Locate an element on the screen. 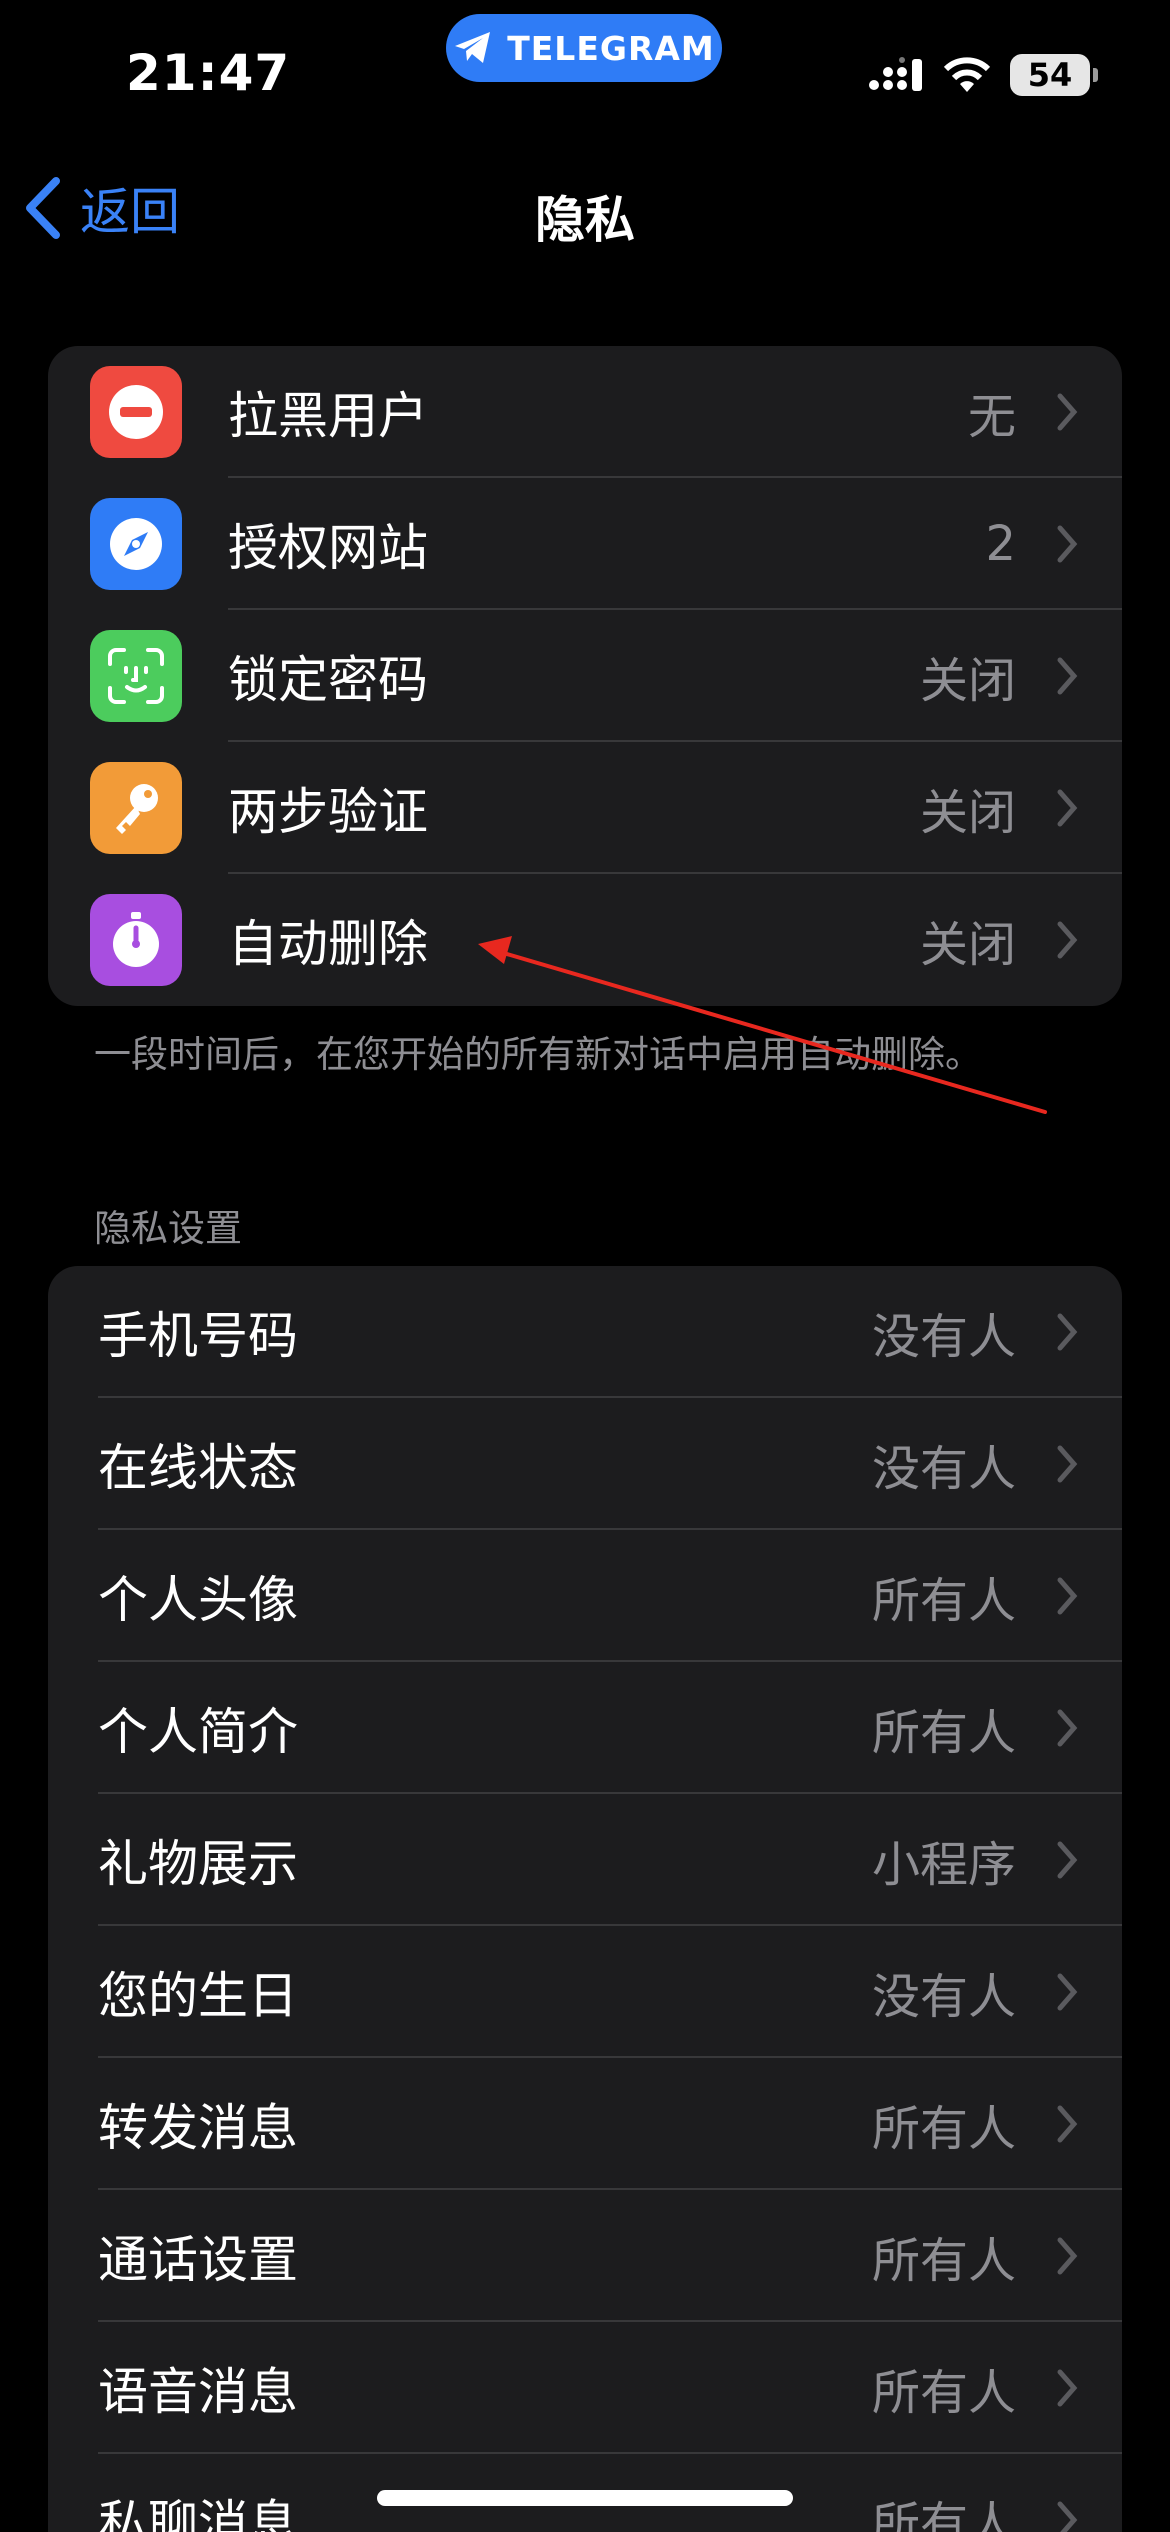  item-label: 在线状态 is located at coordinates (198, 1468).